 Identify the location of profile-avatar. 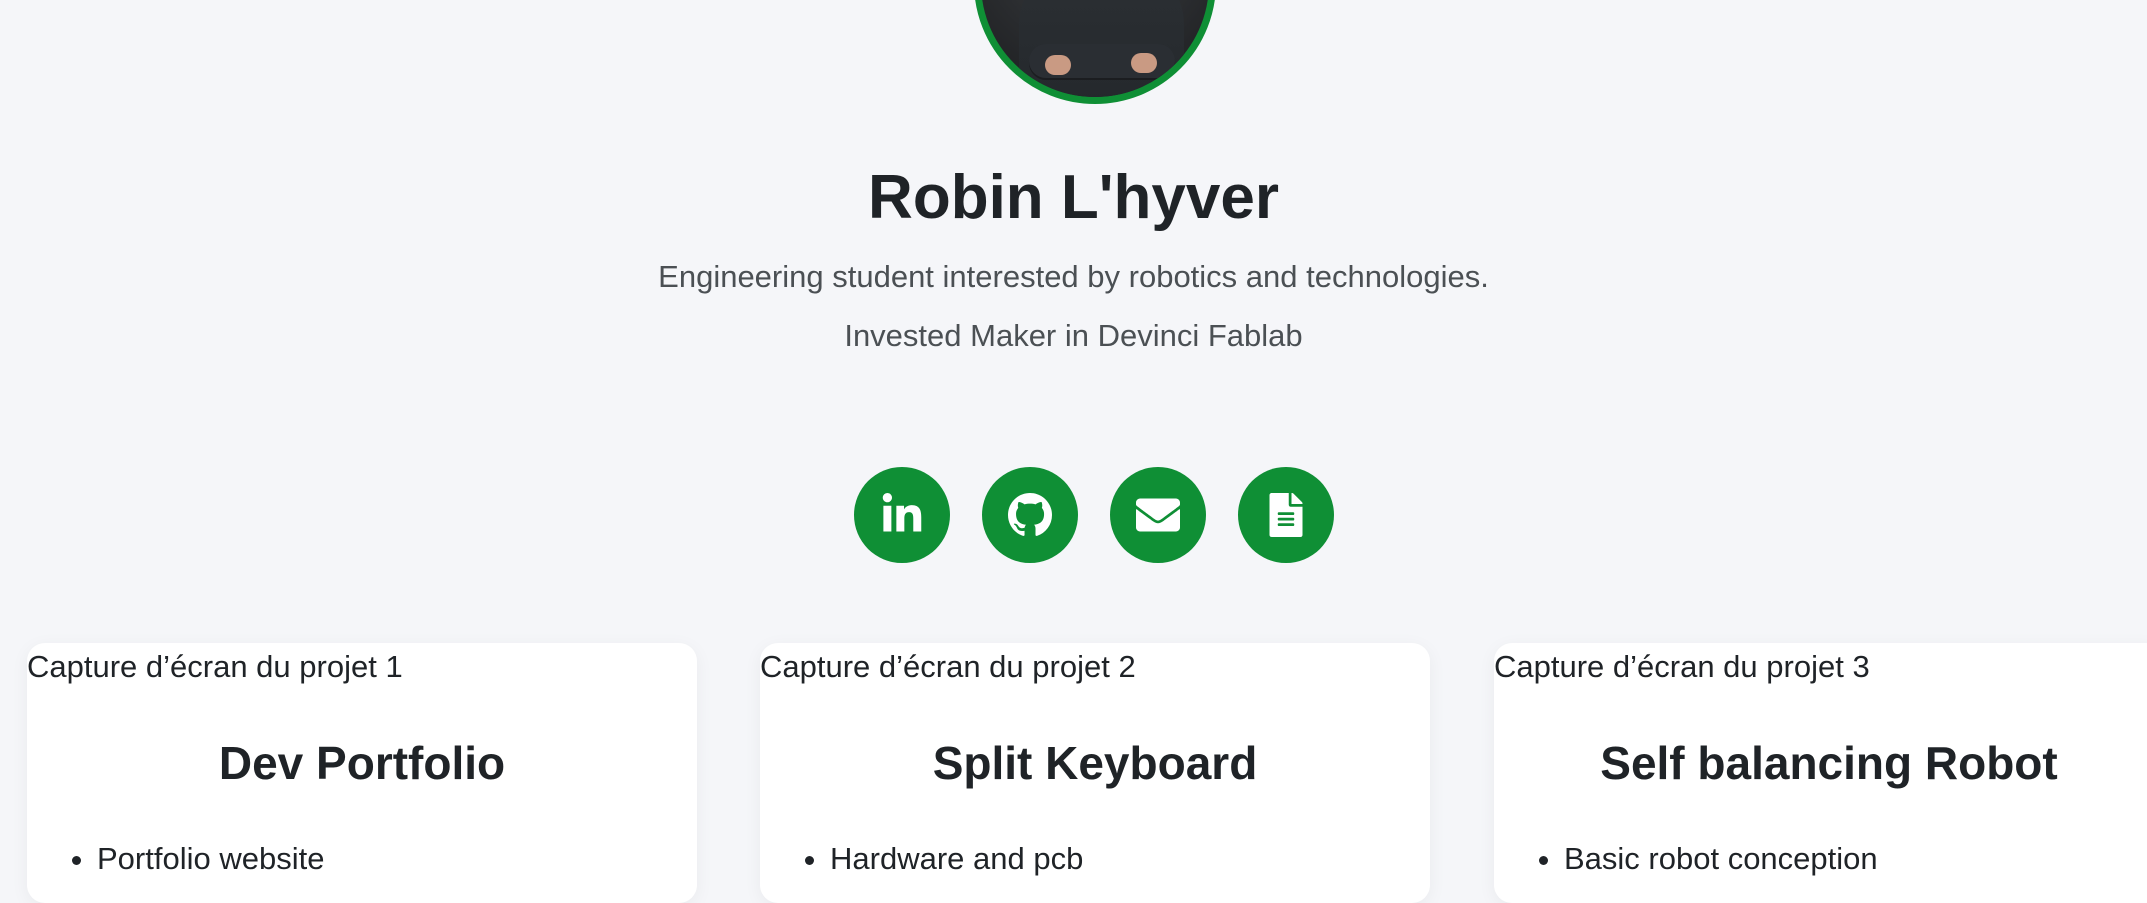
(1095, 52).